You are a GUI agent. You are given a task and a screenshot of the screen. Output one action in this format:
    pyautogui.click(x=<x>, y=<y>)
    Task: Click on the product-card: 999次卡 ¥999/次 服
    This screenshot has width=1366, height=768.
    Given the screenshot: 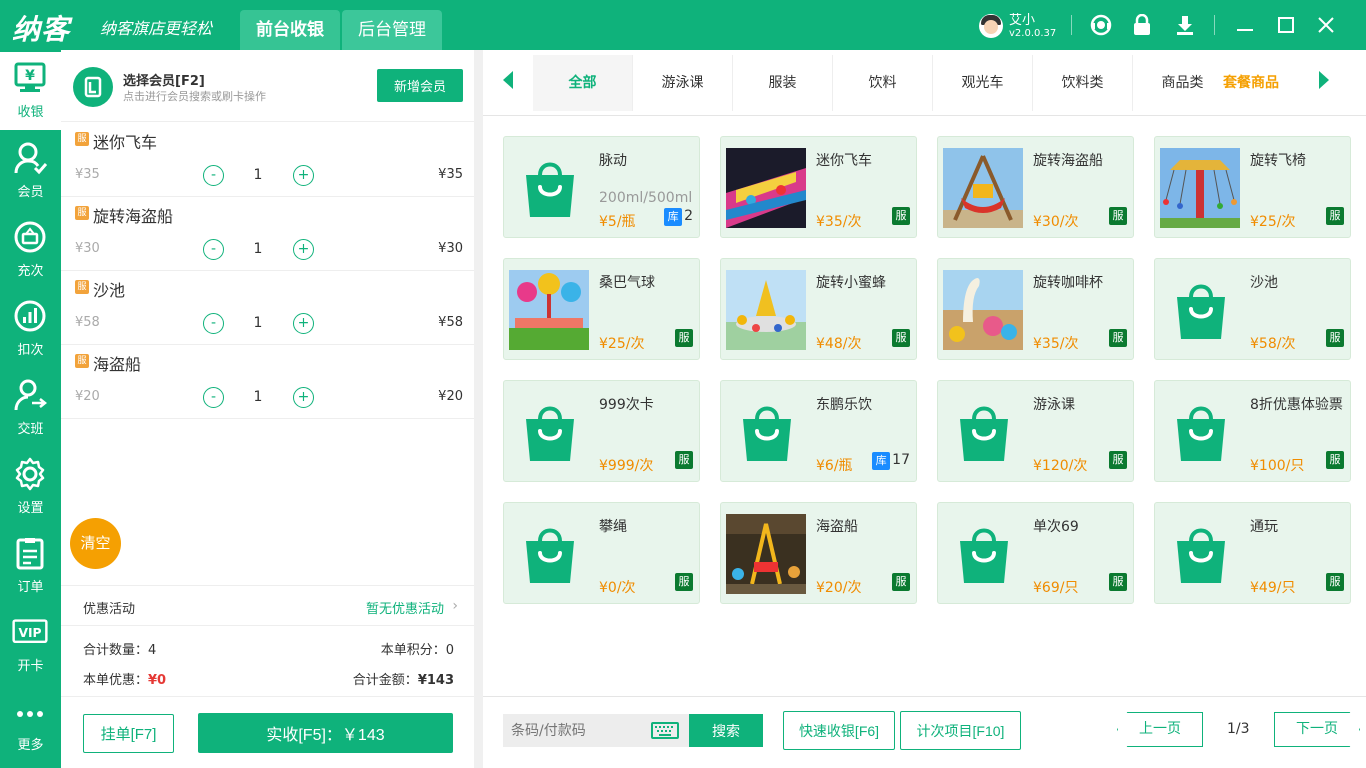 What is the action you would take?
    pyautogui.click(x=601, y=431)
    